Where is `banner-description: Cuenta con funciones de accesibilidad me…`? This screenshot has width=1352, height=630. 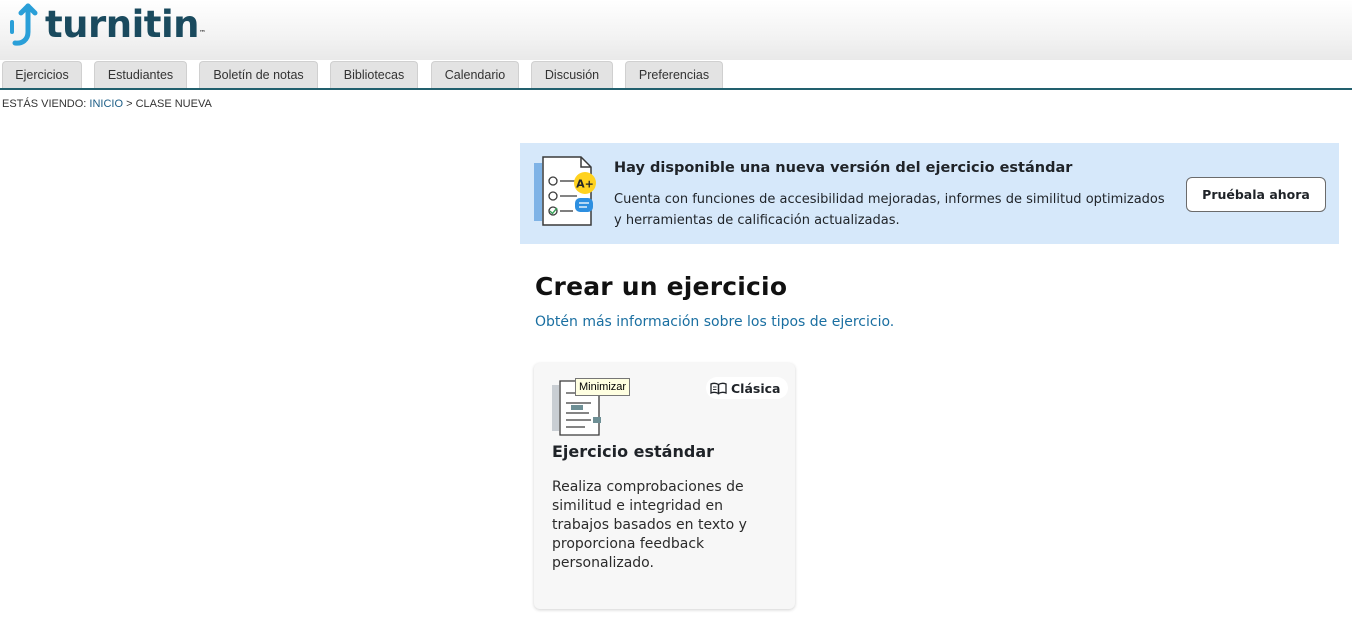 banner-description: Cuenta con funciones de accesibilidad me… is located at coordinates (889, 210).